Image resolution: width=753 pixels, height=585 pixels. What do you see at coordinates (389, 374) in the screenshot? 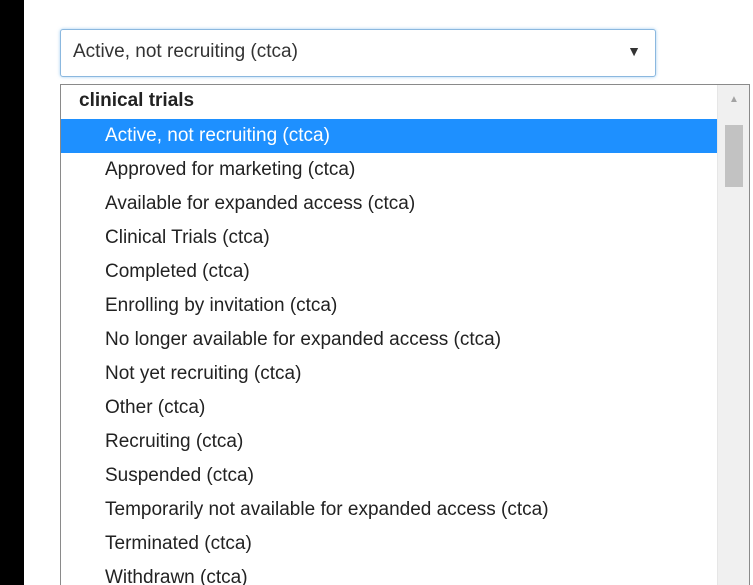
I see `option-not-yet-recruiting: Not yet recruiting (ctca)` at bounding box center [389, 374].